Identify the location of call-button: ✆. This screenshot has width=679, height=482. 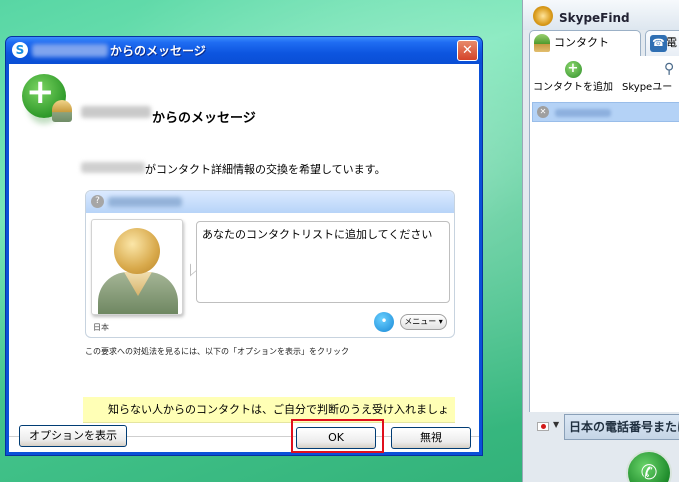
(649, 466).